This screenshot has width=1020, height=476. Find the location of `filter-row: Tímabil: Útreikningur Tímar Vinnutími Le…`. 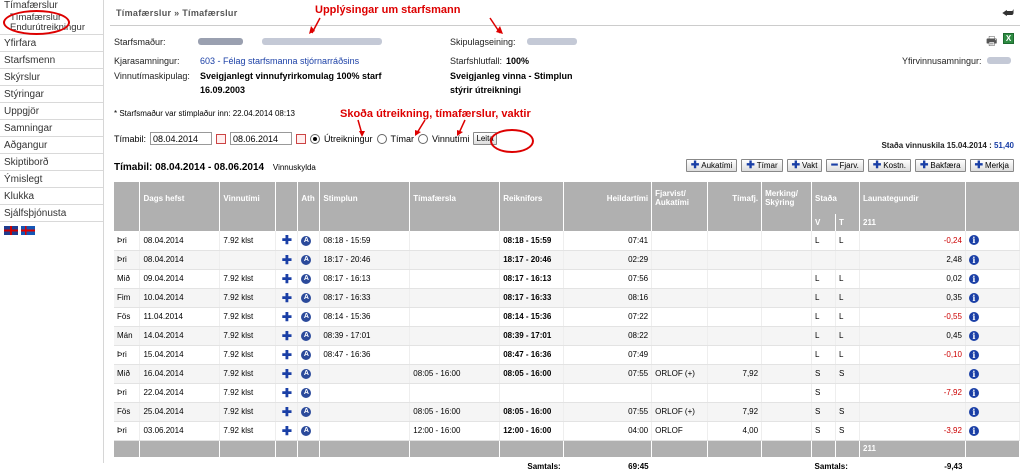

filter-row: Tímabil: Útreikningur Tímar Vinnutími Le… is located at coordinates (305, 138).